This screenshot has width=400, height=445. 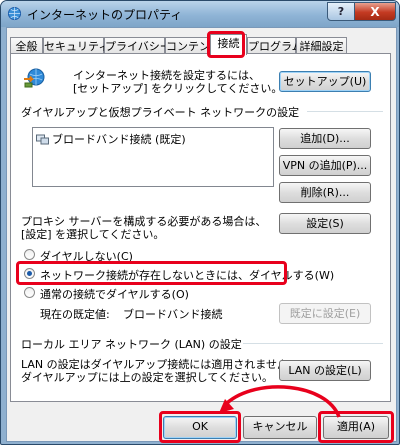 I want to click on tab-general: 全般, so click(x=26, y=45).